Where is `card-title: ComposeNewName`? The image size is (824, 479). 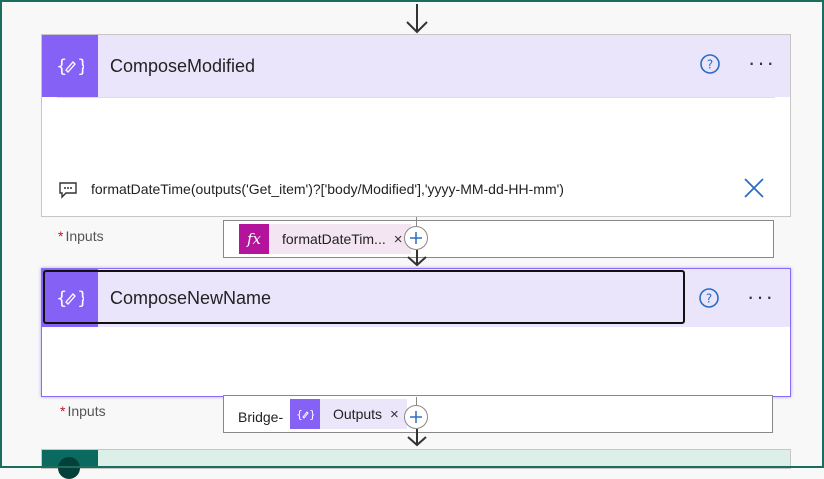
card-title: ComposeNewName is located at coordinates (190, 298).